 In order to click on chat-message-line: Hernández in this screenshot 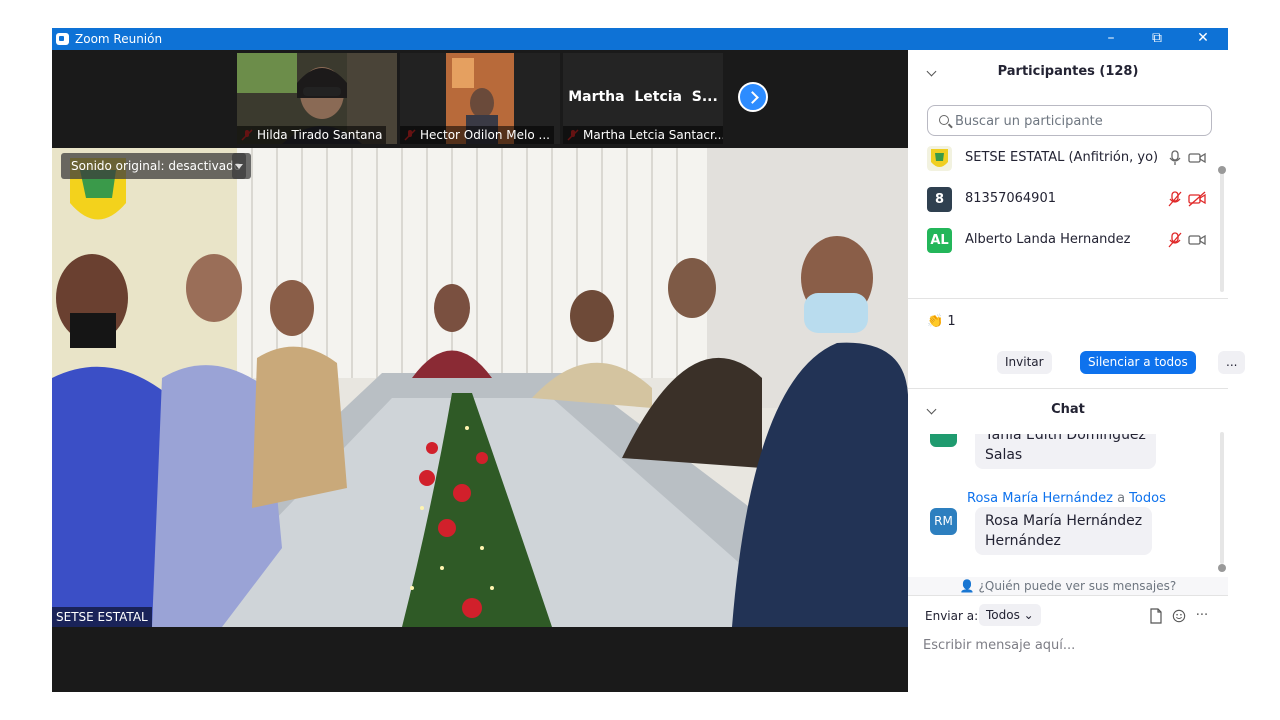, I will do `click(1023, 541)`.